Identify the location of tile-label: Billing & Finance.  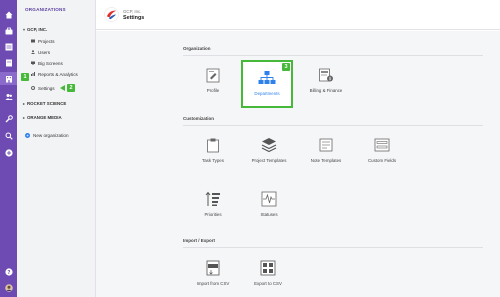
(326, 90).